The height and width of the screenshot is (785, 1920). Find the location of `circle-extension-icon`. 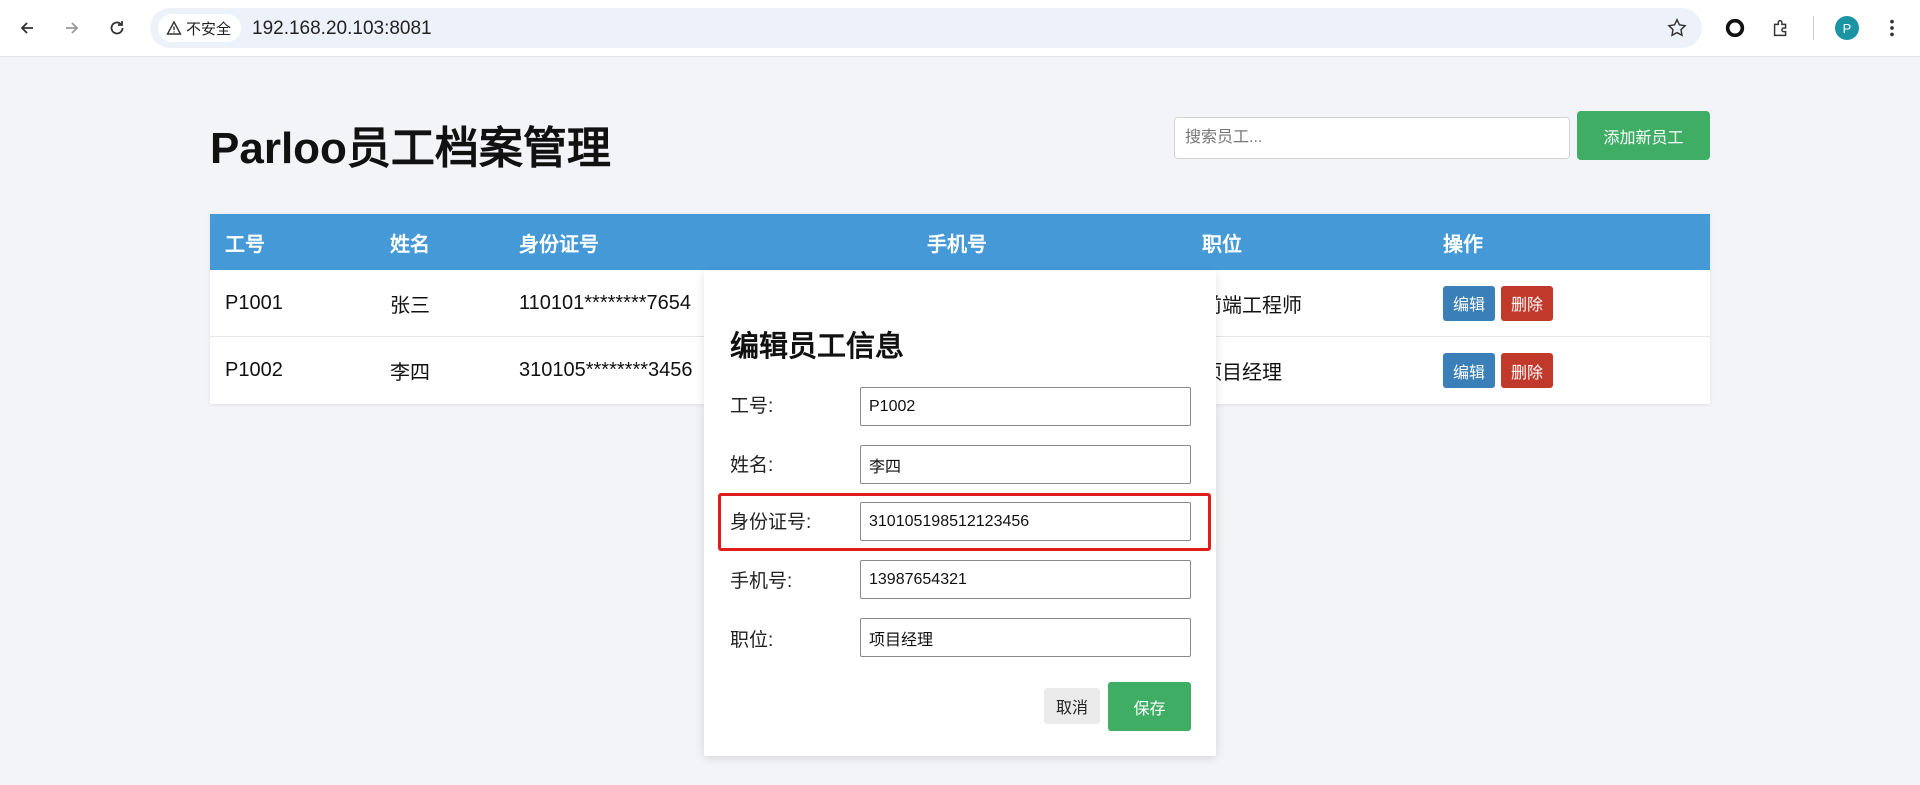

circle-extension-icon is located at coordinates (1735, 28).